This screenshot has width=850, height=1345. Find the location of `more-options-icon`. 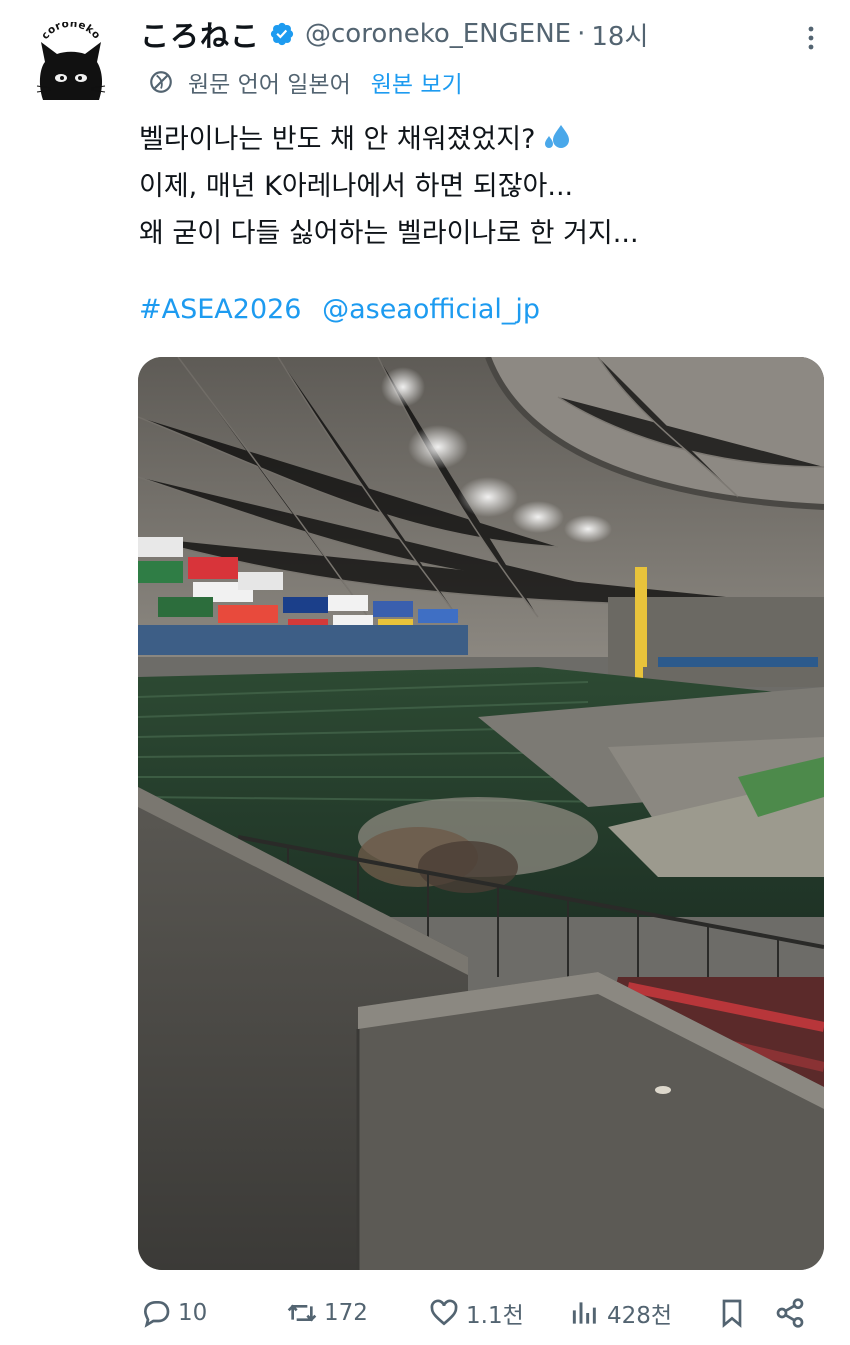

more-options-icon is located at coordinates (811, 38).